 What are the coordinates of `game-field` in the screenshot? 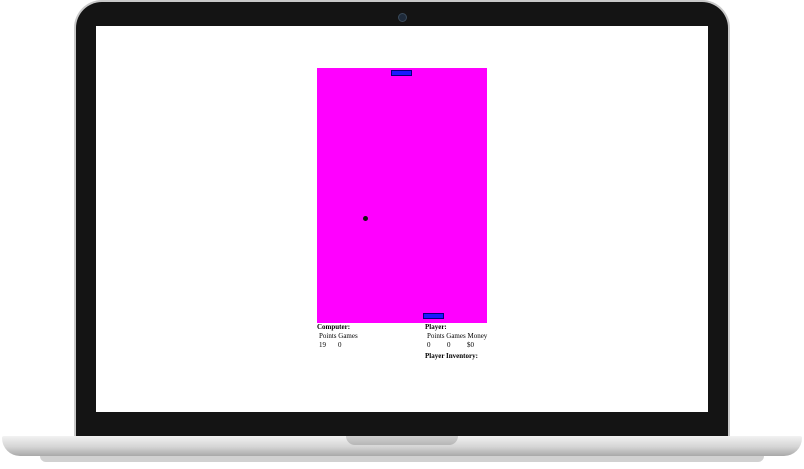 It's located at (402, 195).